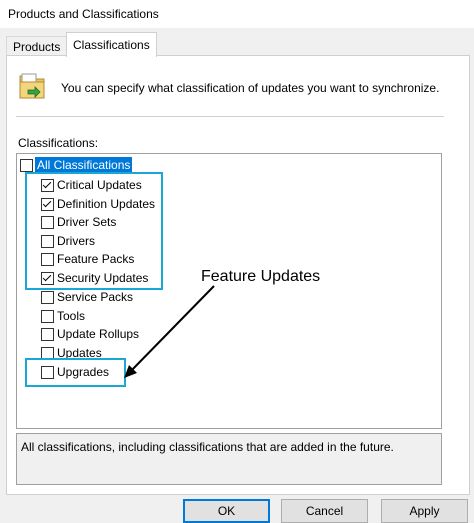 Image resolution: width=474 pixels, height=523 pixels. I want to click on ok-button: OK, so click(226, 511).